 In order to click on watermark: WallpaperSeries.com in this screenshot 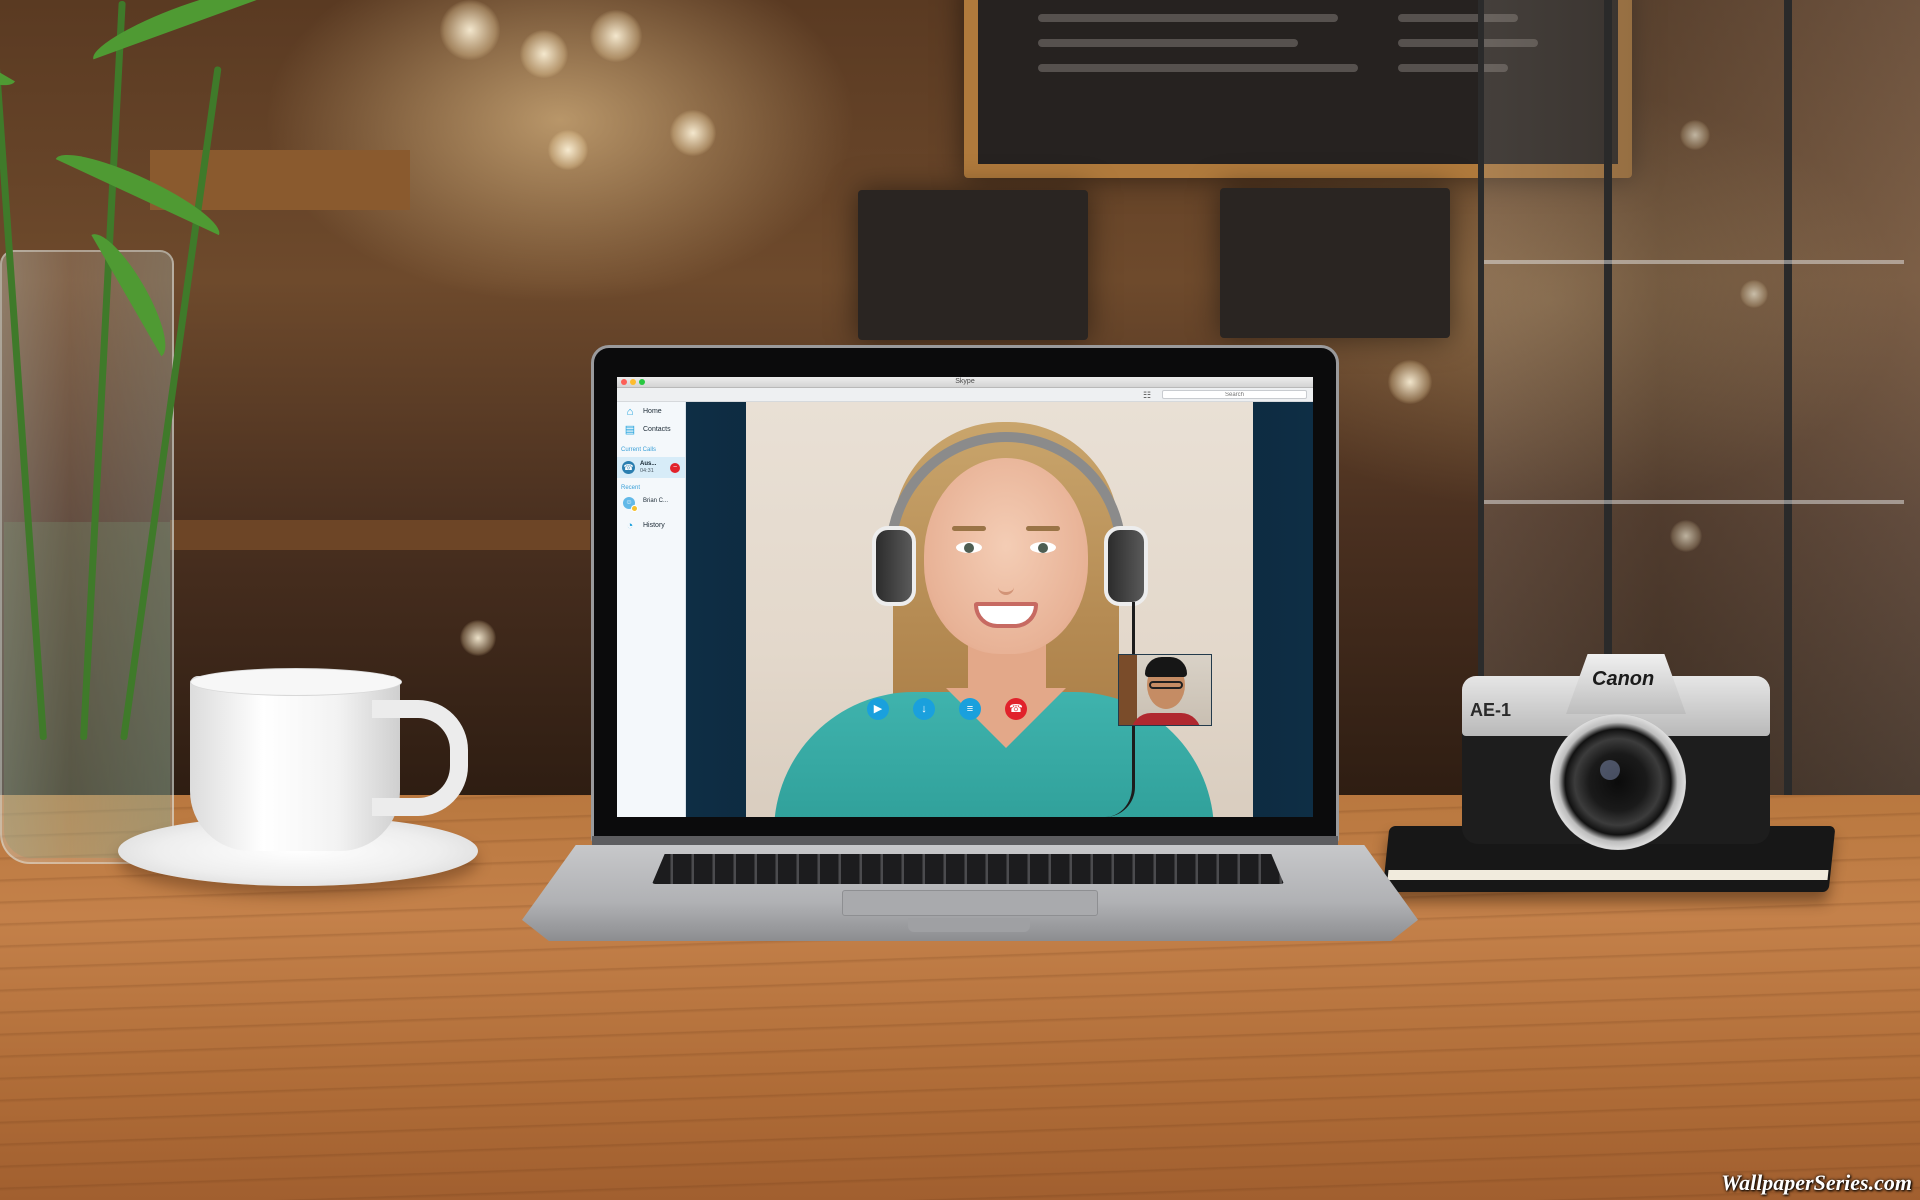, I will do `click(1816, 1182)`.